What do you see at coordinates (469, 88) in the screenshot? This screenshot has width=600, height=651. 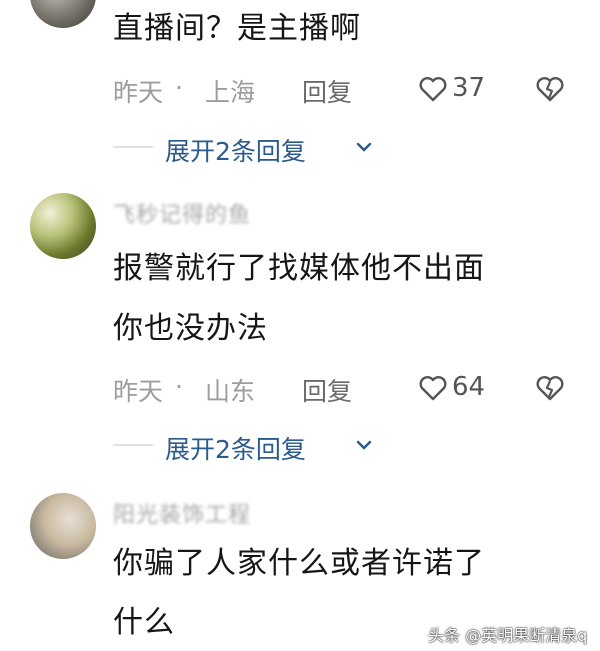 I see `like-count: 37` at bounding box center [469, 88].